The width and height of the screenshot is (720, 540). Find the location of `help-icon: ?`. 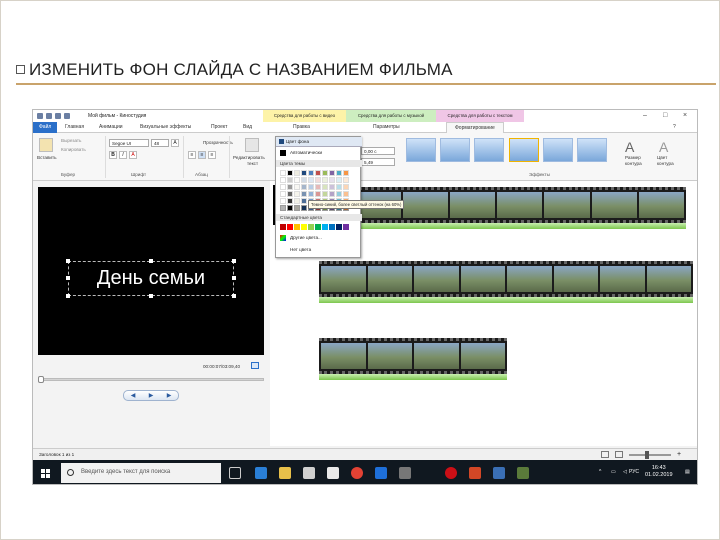

help-icon: ? is located at coordinates (674, 127).